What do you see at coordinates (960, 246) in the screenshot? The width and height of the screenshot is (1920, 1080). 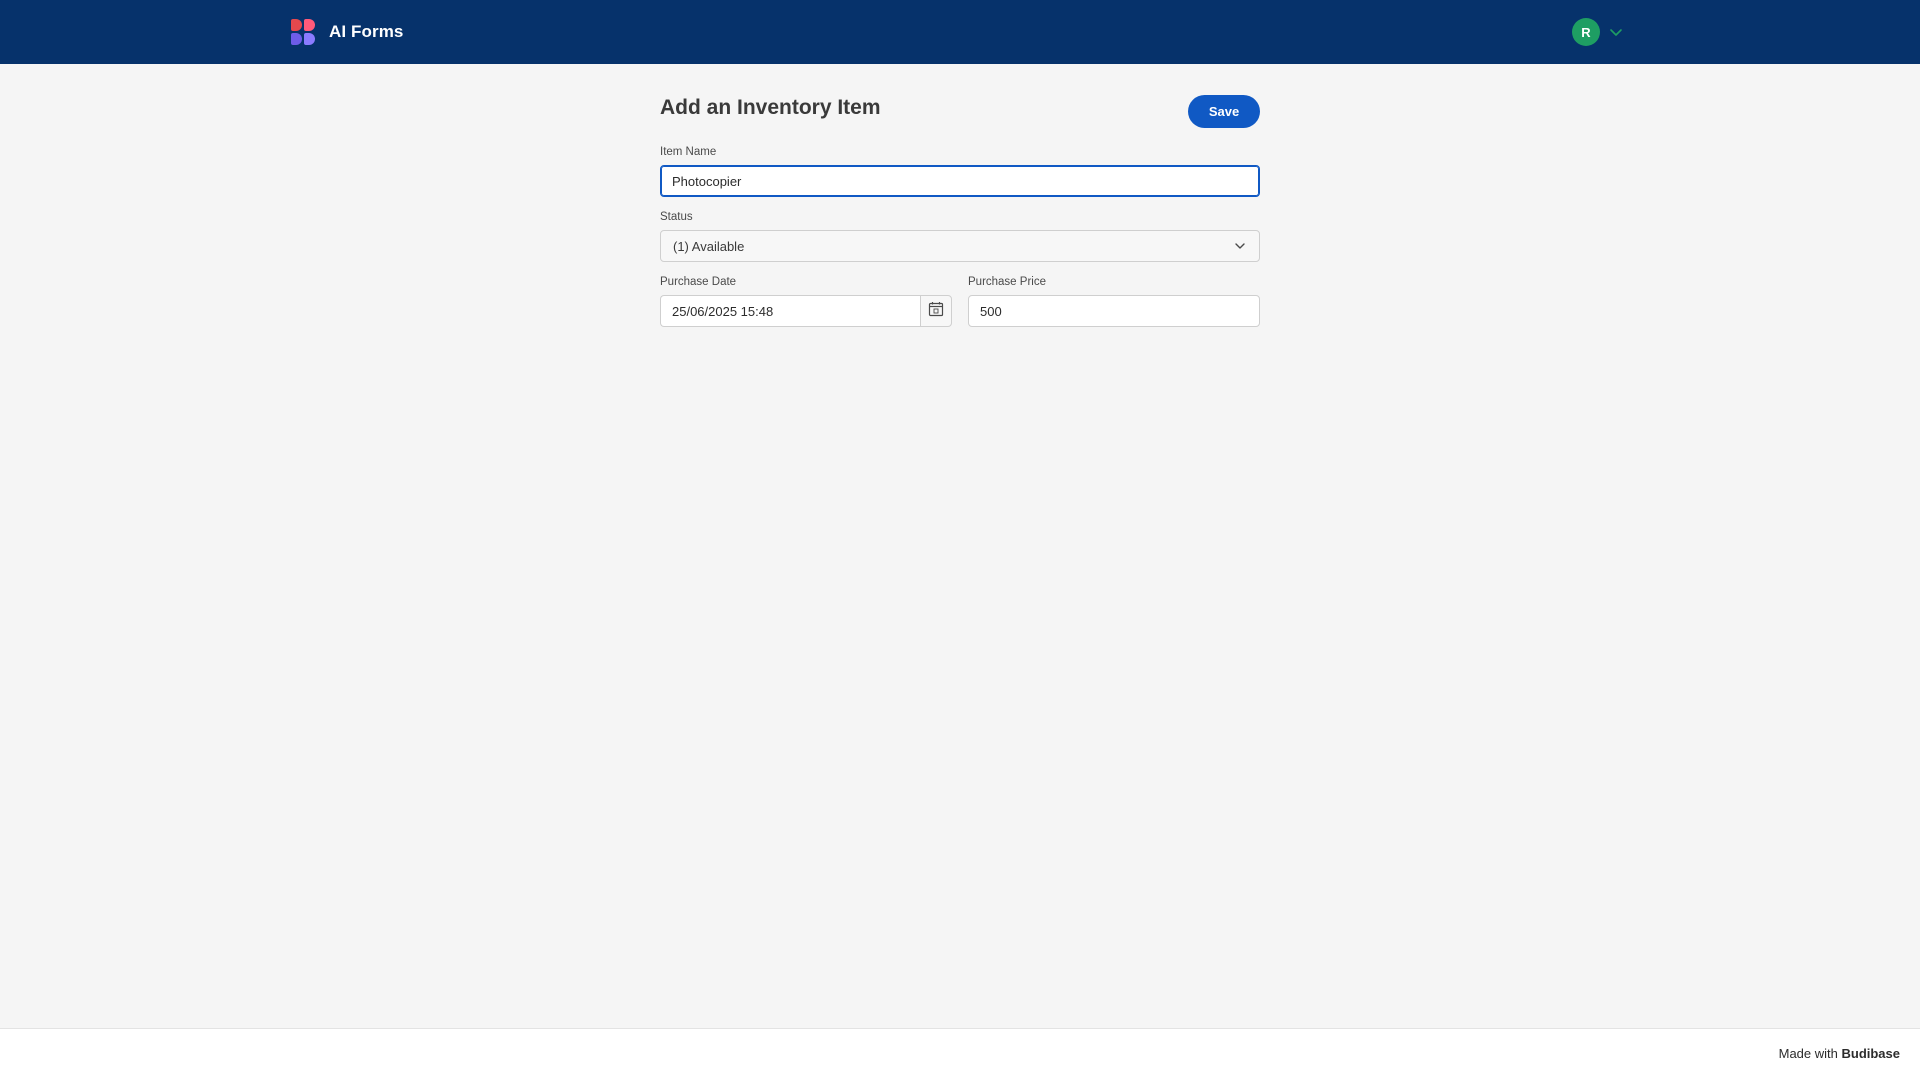 I see `status-select: (1) Available` at bounding box center [960, 246].